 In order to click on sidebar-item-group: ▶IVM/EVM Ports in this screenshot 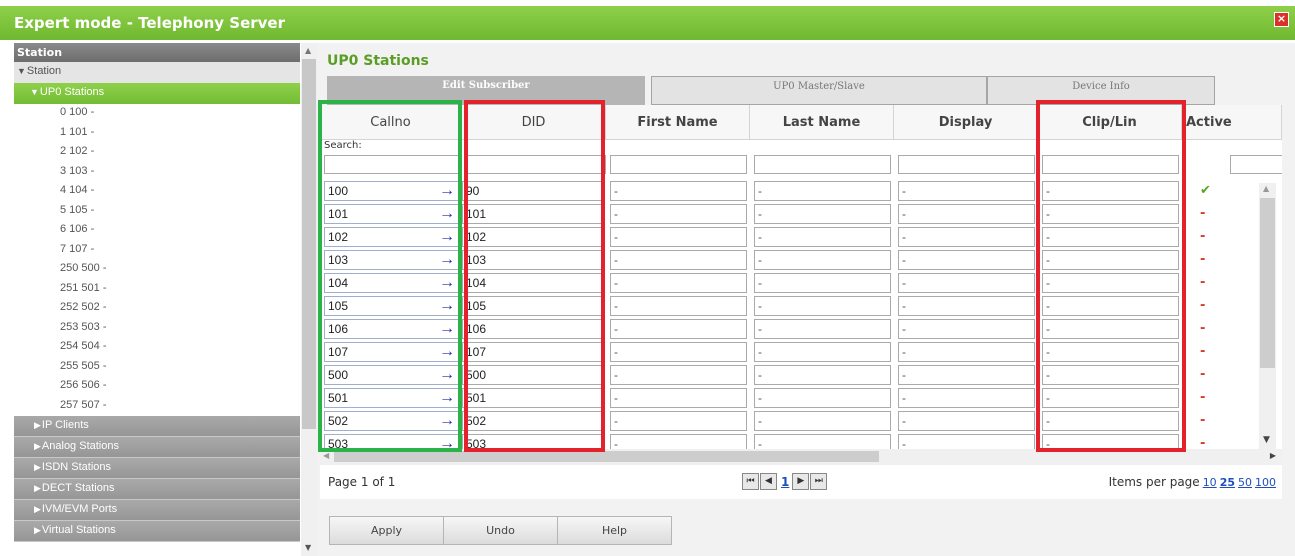, I will do `click(157, 510)`.